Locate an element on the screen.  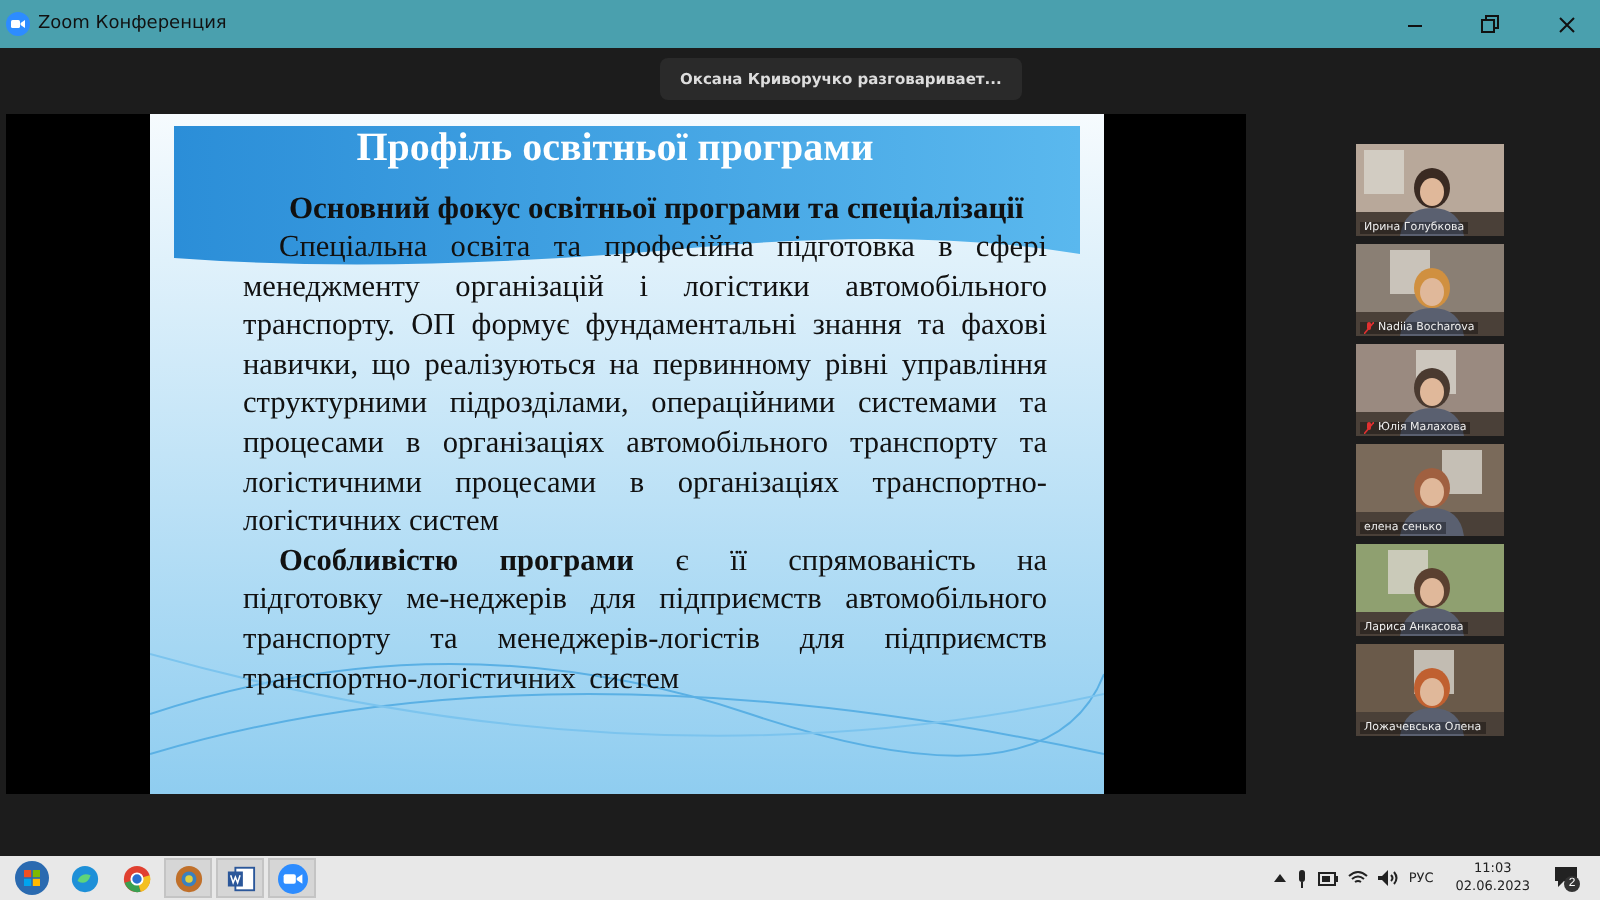
word-icon is located at coordinates (240, 878).